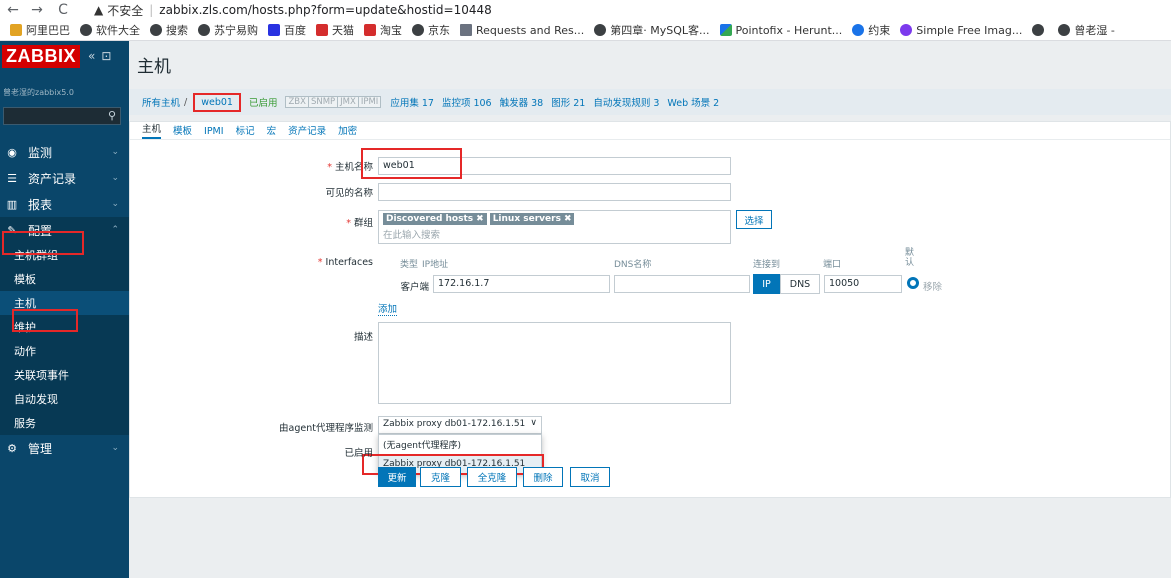 The width and height of the screenshot is (1171, 578). What do you see at coordinates (766, 284) in the screenshot?
I see `connect-ip-button: IP` at bounding box center [766, 284].